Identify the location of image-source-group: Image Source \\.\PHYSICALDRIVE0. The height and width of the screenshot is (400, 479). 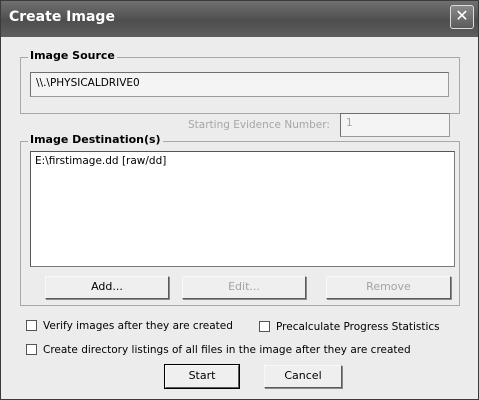
(240, 81).